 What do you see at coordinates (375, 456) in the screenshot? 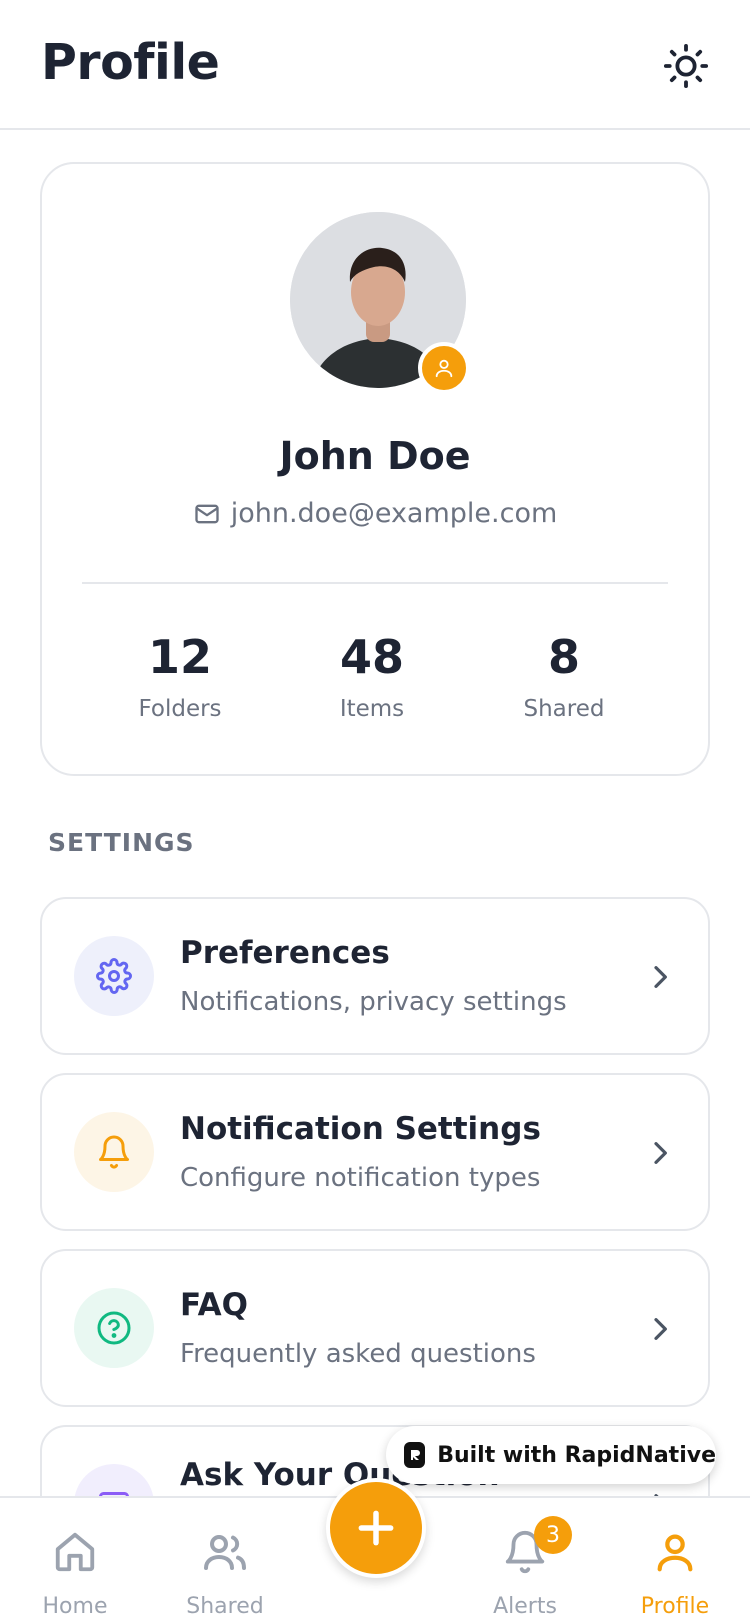
I see `profile-name: John Doe` at bounding box center [375, 456].